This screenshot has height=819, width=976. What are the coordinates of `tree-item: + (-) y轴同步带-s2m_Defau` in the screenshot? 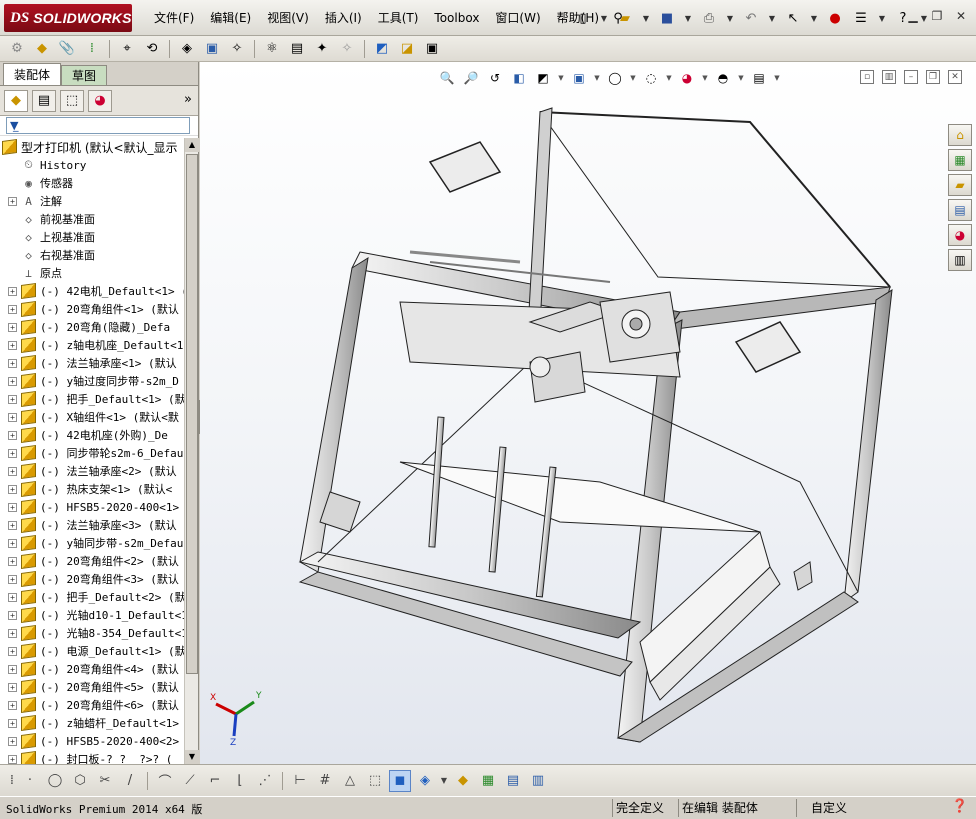 It's located at (92, 543).